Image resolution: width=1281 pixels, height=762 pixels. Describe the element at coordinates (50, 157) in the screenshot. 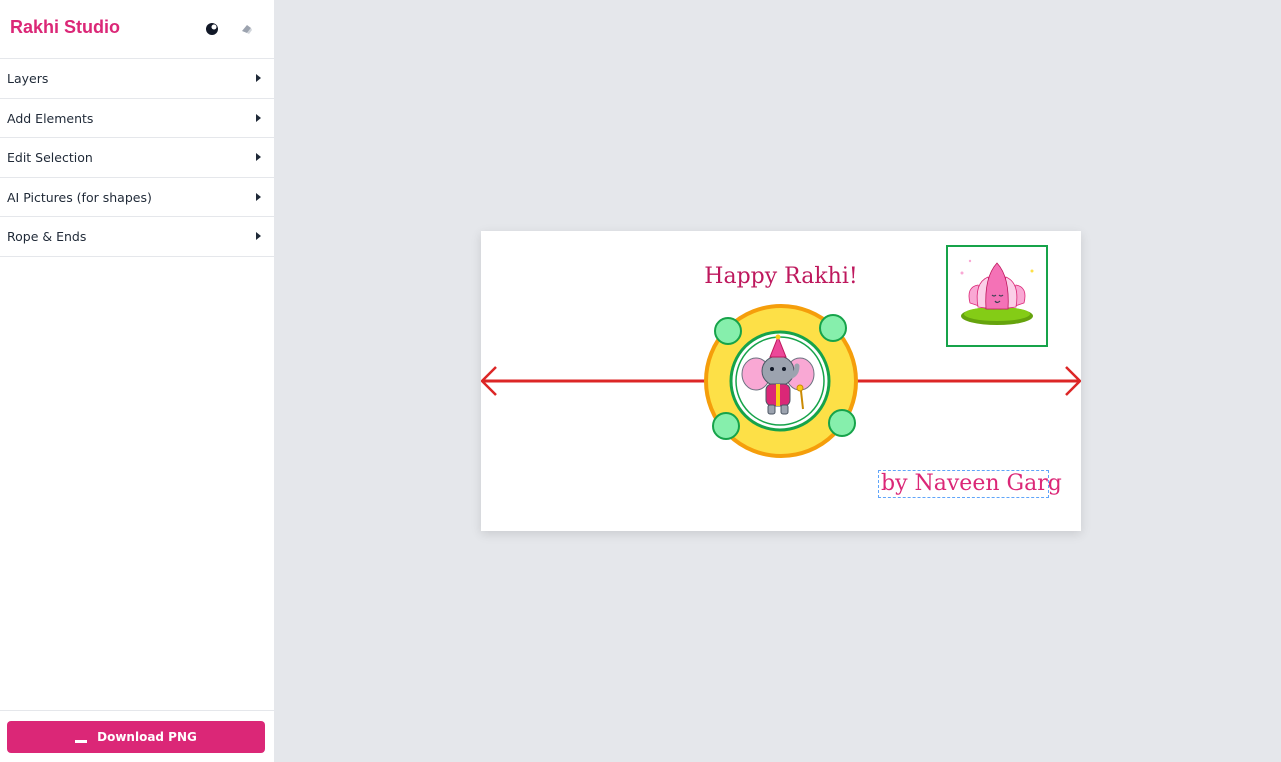

I see `sidebar-item-label: Edit Selection` at that location.